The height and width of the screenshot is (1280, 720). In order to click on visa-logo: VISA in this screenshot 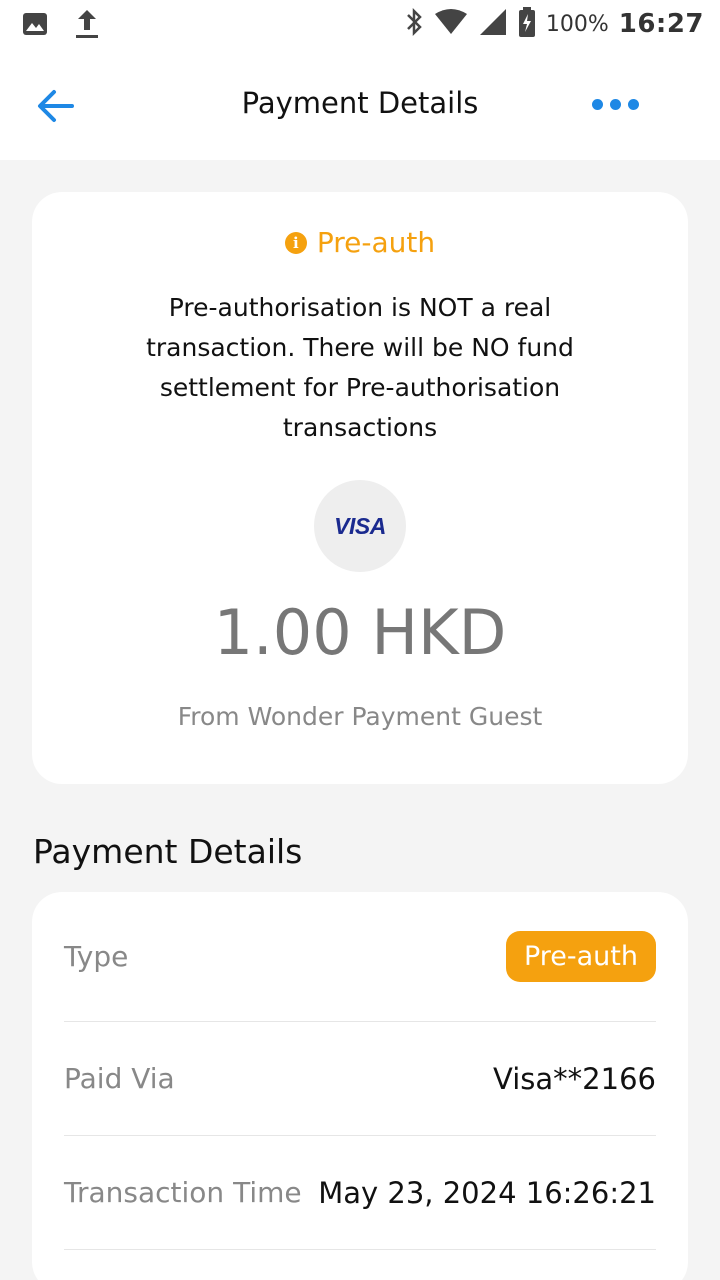, I will do `click(360, 525)`.